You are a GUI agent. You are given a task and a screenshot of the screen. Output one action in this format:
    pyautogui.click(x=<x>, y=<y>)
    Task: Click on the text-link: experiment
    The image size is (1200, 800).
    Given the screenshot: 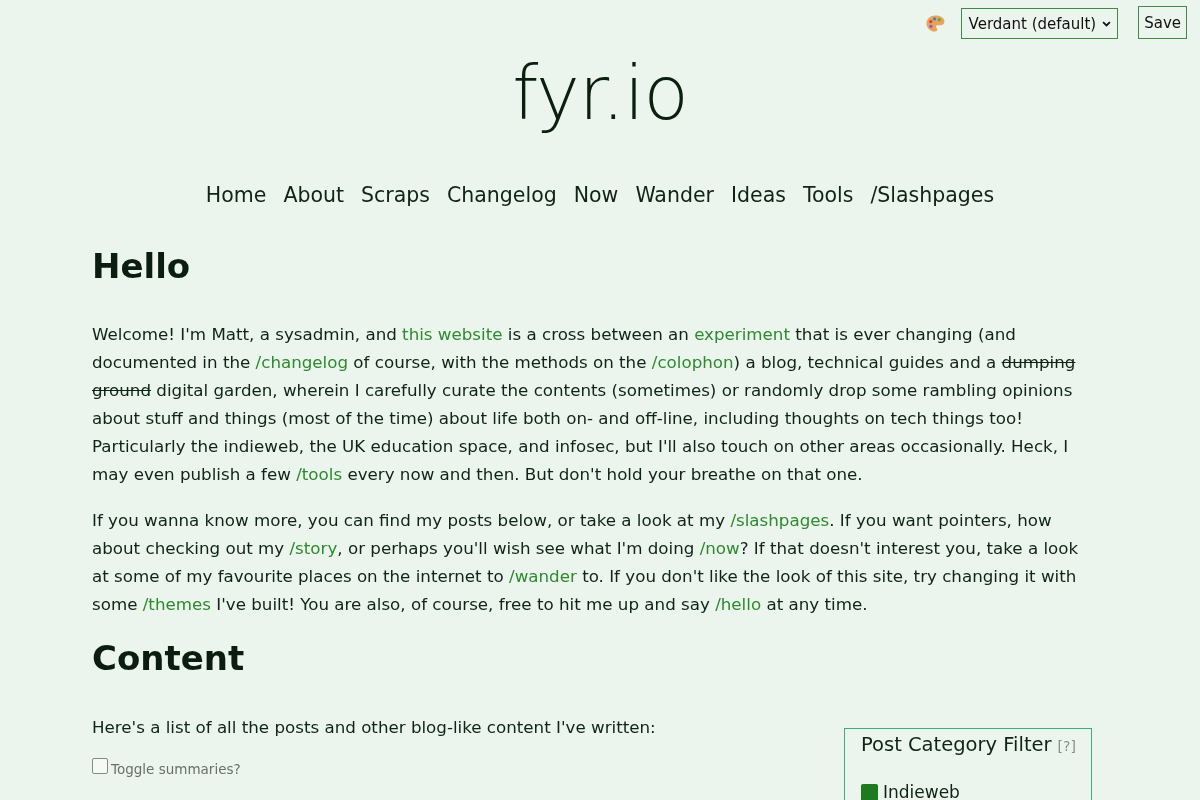 What is the action you would take?
    pyautogui.click(x=742, y=334)
    